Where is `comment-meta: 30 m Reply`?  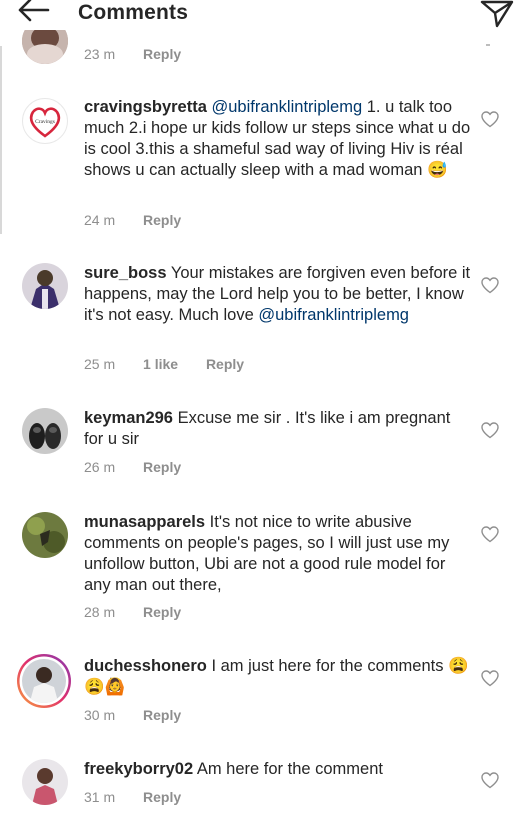 comment-meta: 30 m Reply is located at coordinates (144, 715).